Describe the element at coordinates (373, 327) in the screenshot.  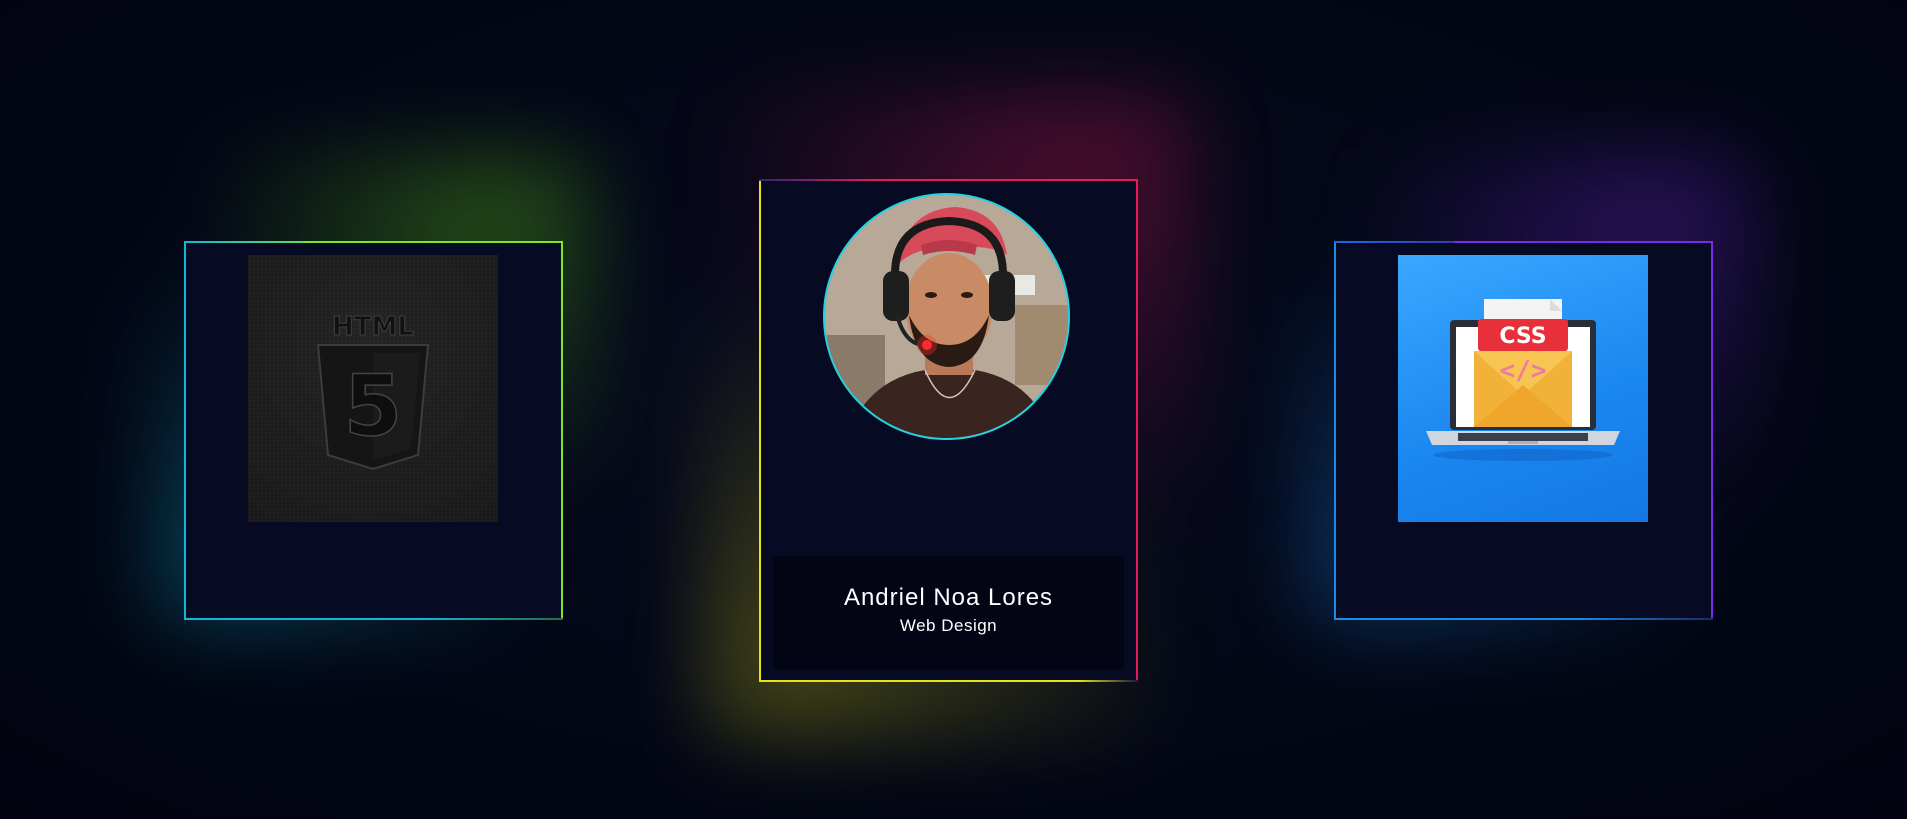
I see `html-logo-text: HTML` at that location.